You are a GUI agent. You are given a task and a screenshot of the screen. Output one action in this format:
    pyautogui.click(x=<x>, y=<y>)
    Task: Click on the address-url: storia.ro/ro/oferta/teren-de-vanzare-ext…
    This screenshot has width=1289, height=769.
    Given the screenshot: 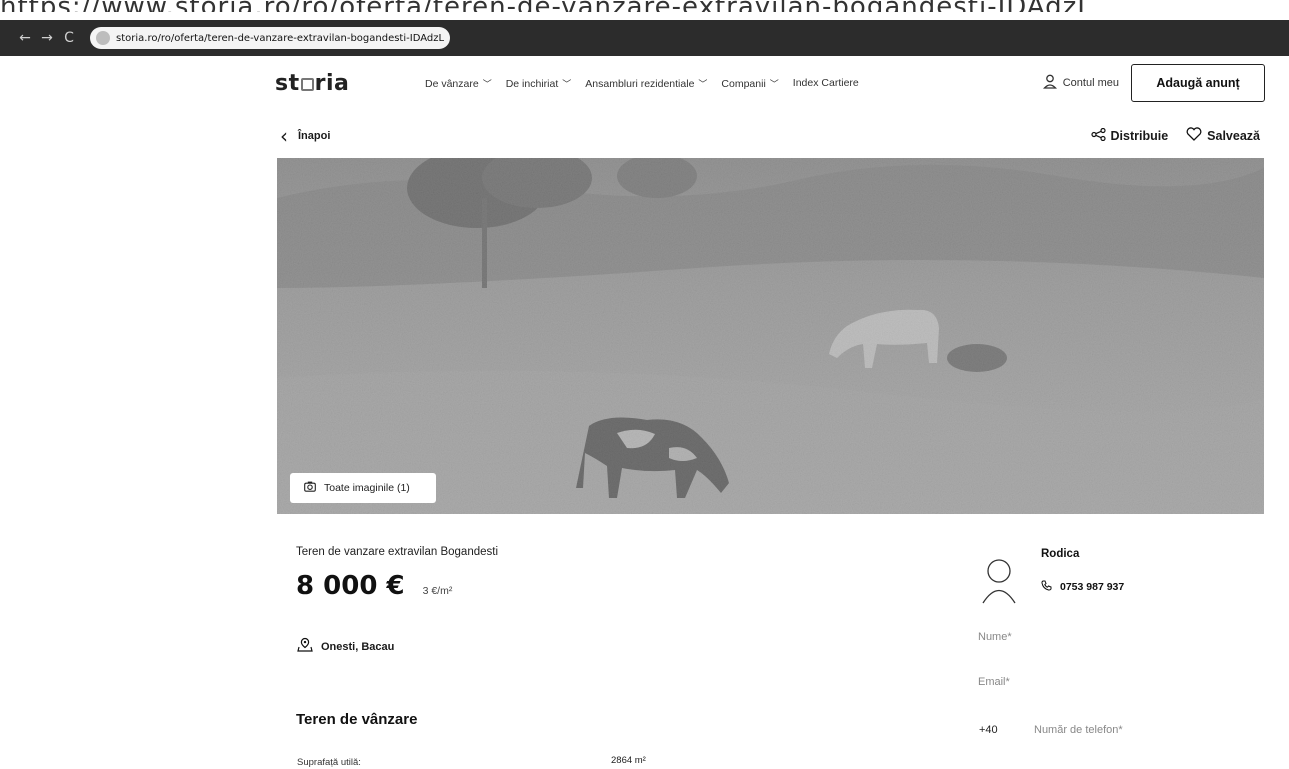 What is the action you would take?
    pyautogui.click(x=280, y=38)
    